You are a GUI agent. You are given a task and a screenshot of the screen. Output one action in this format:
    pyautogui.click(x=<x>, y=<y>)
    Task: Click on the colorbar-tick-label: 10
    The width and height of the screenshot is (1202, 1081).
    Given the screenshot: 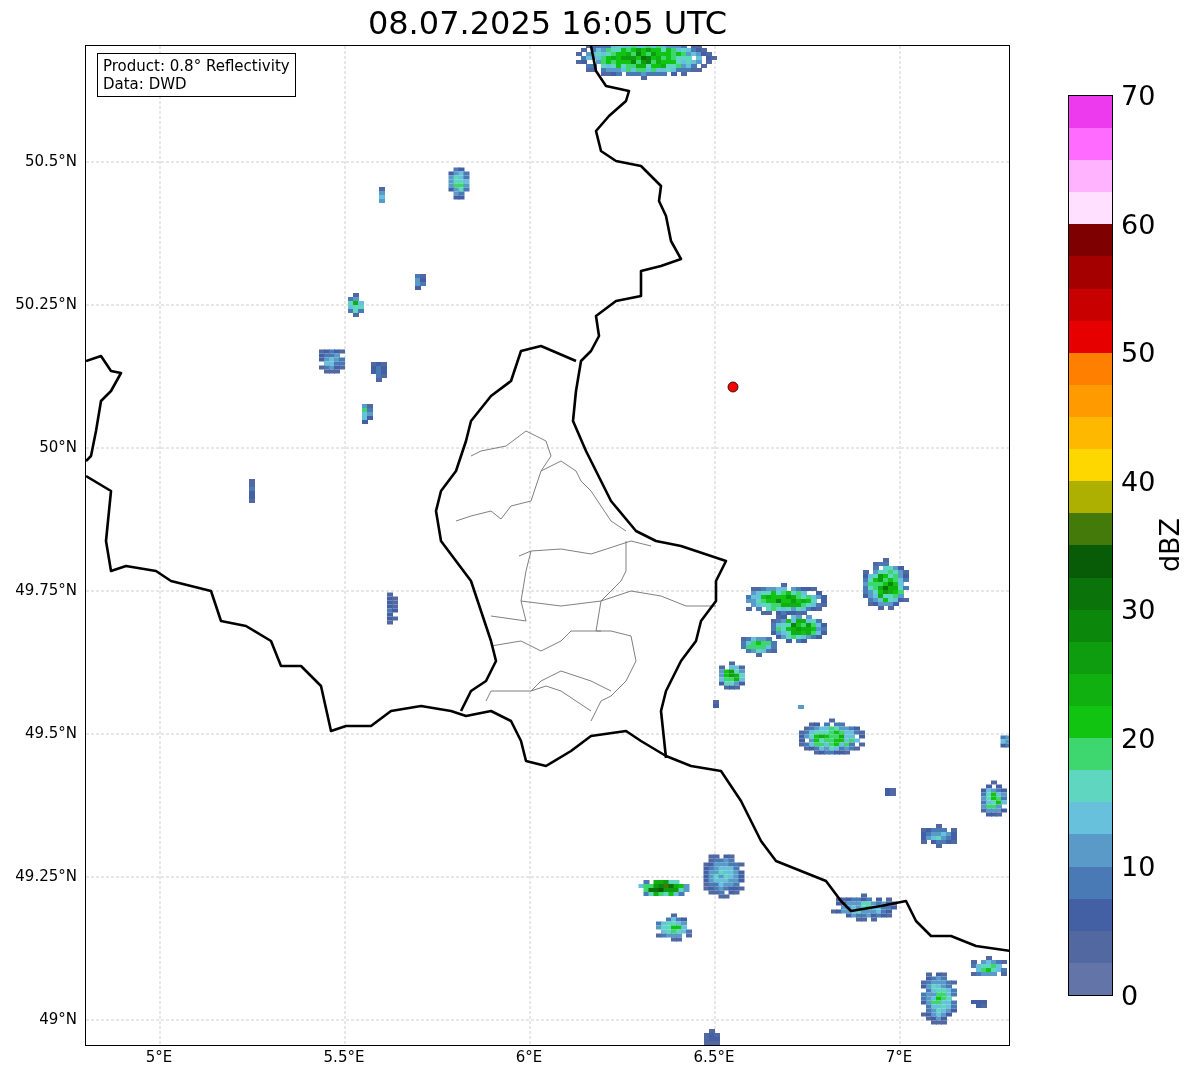 What is the action you would take?
    pyautogui.click(x=1138, y=866)
    